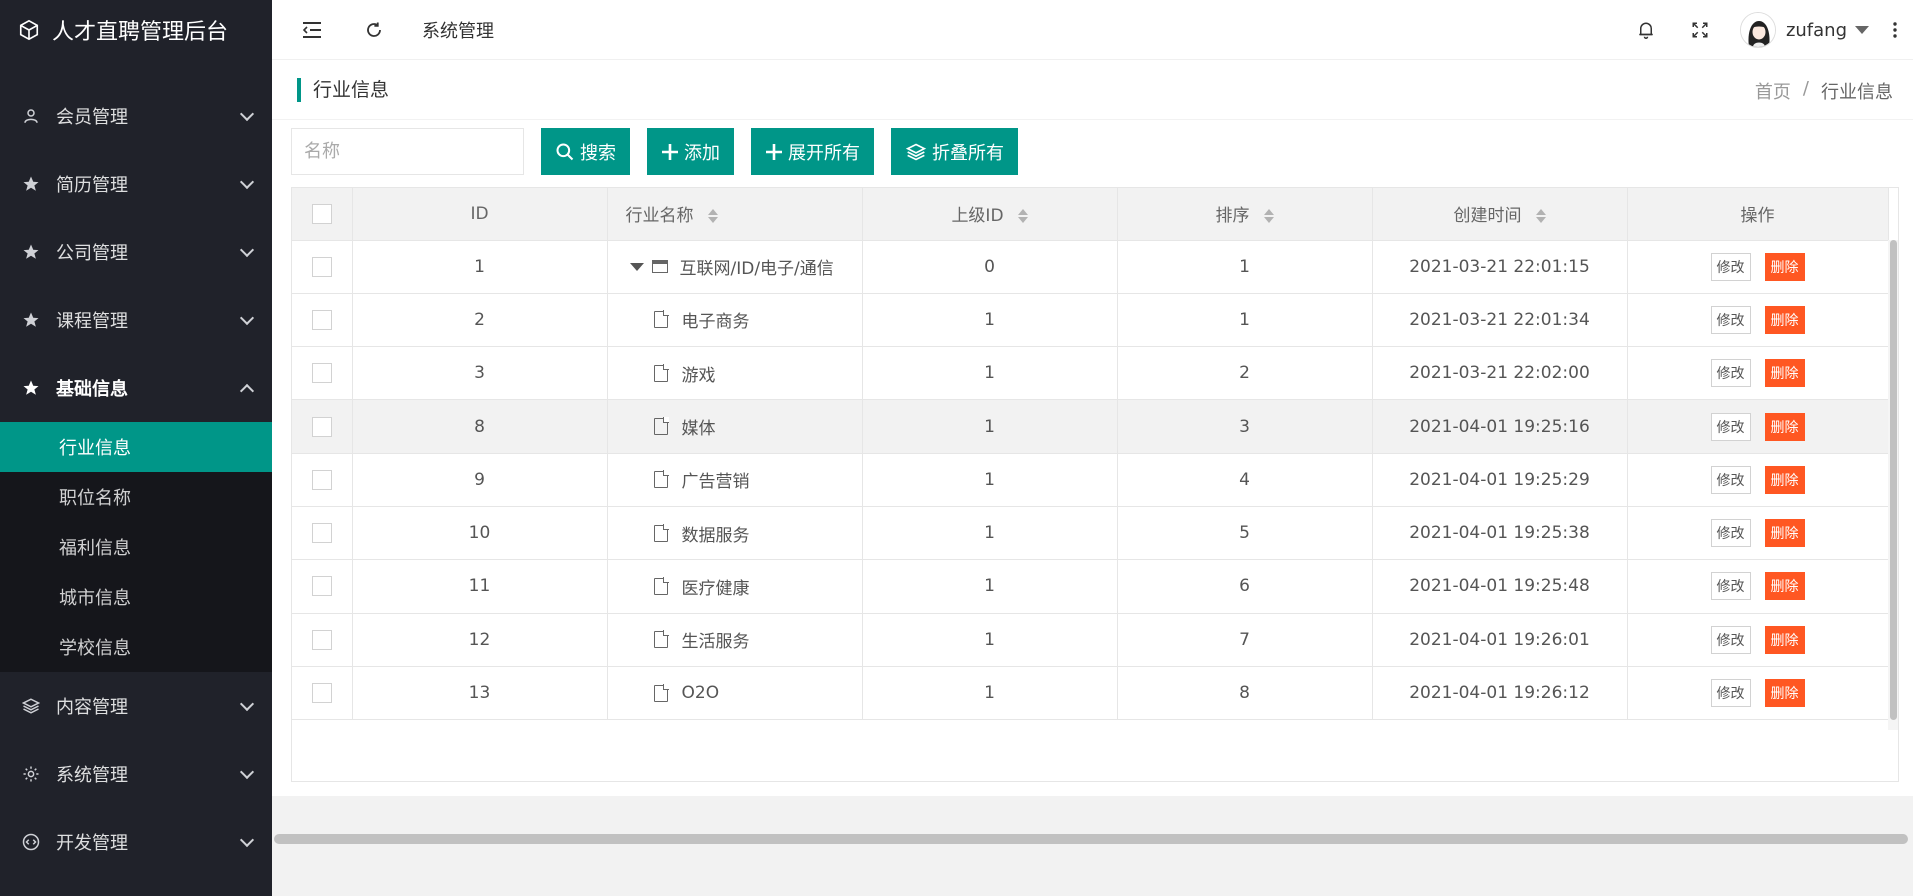 The height and width of the screenshot is (896, 1913). What do you see at coordinates (136, 447) in the screenshot?
I see `sidebar-subitem-industry: 行业信息` at bounding box center [136, 447].